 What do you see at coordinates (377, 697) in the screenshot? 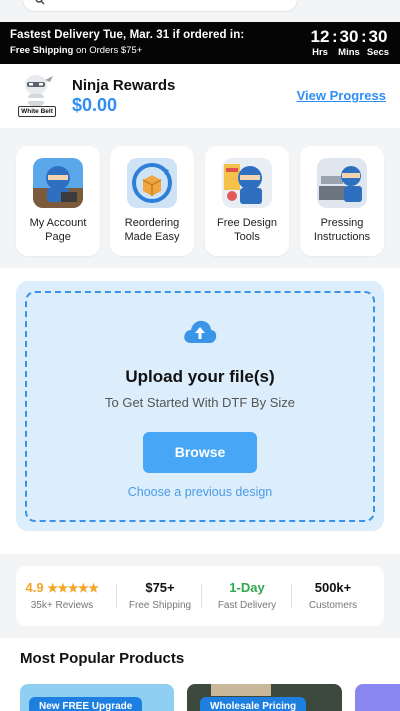
I see `product-card` at bounding box center [377, 697].